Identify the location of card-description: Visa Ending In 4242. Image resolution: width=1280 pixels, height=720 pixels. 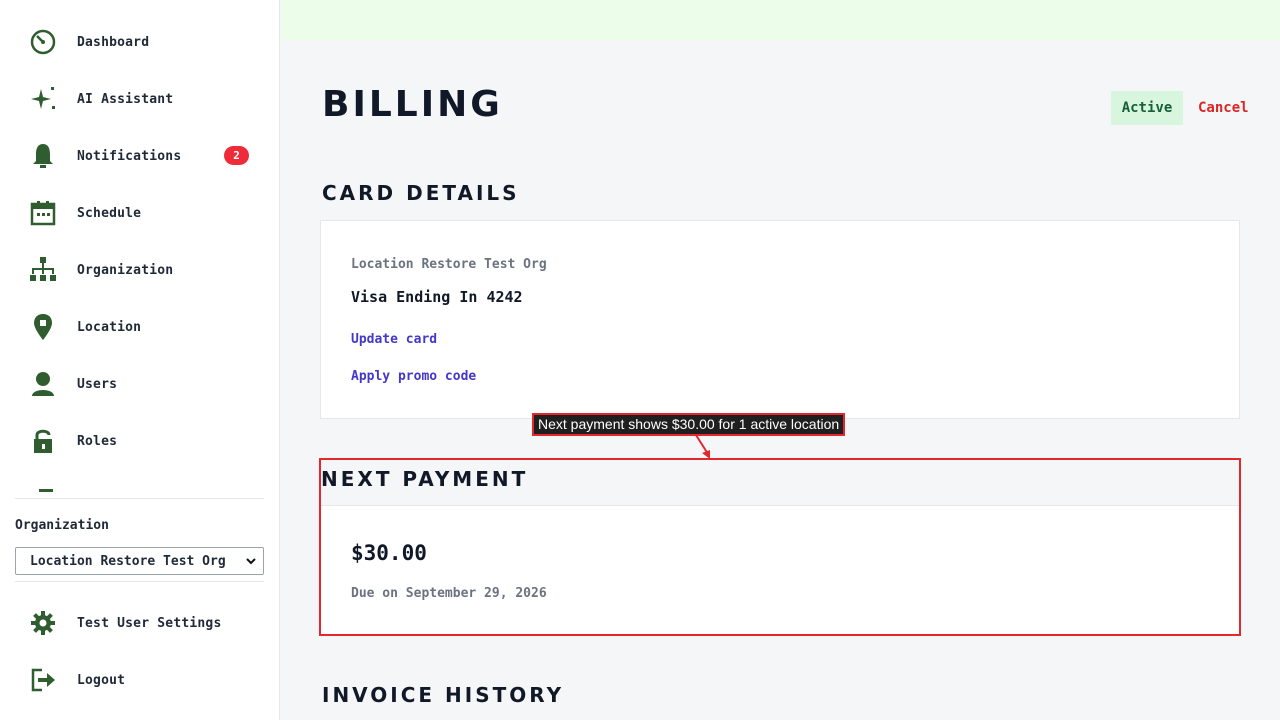
(437, 297).